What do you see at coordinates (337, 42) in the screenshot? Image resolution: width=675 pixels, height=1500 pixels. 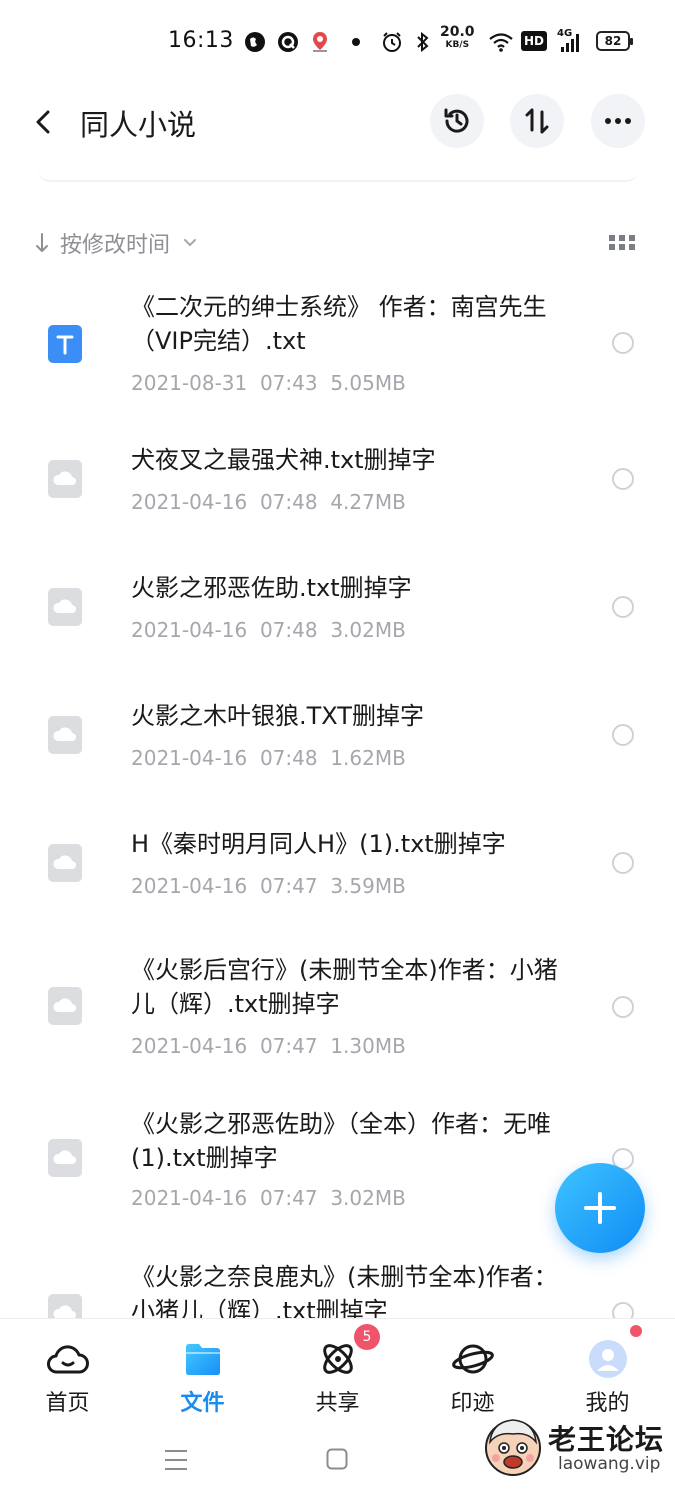 I see `status-bar: 16:13 20.0 KB/S HD 4G 82` at bounding box center [337, 42].